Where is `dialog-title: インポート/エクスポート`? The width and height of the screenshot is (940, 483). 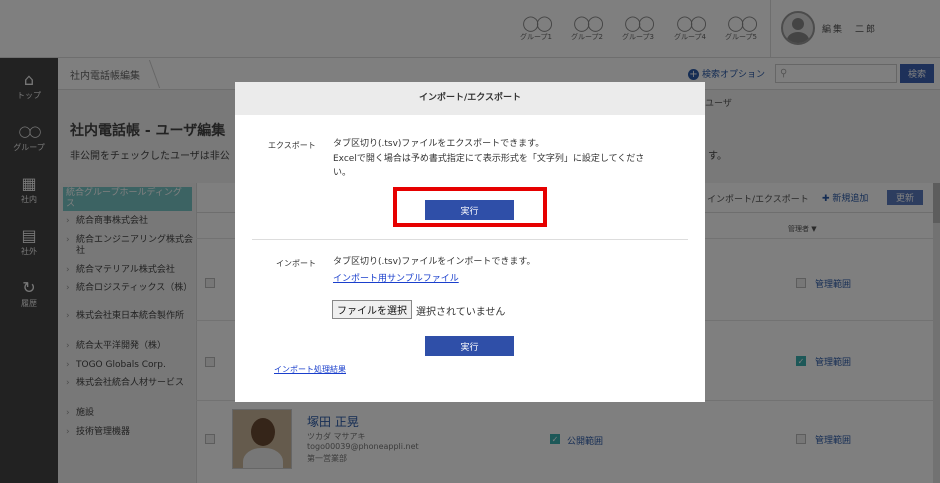
dialog-title: インポート/エクスポート is located at coordinates (470, 98).